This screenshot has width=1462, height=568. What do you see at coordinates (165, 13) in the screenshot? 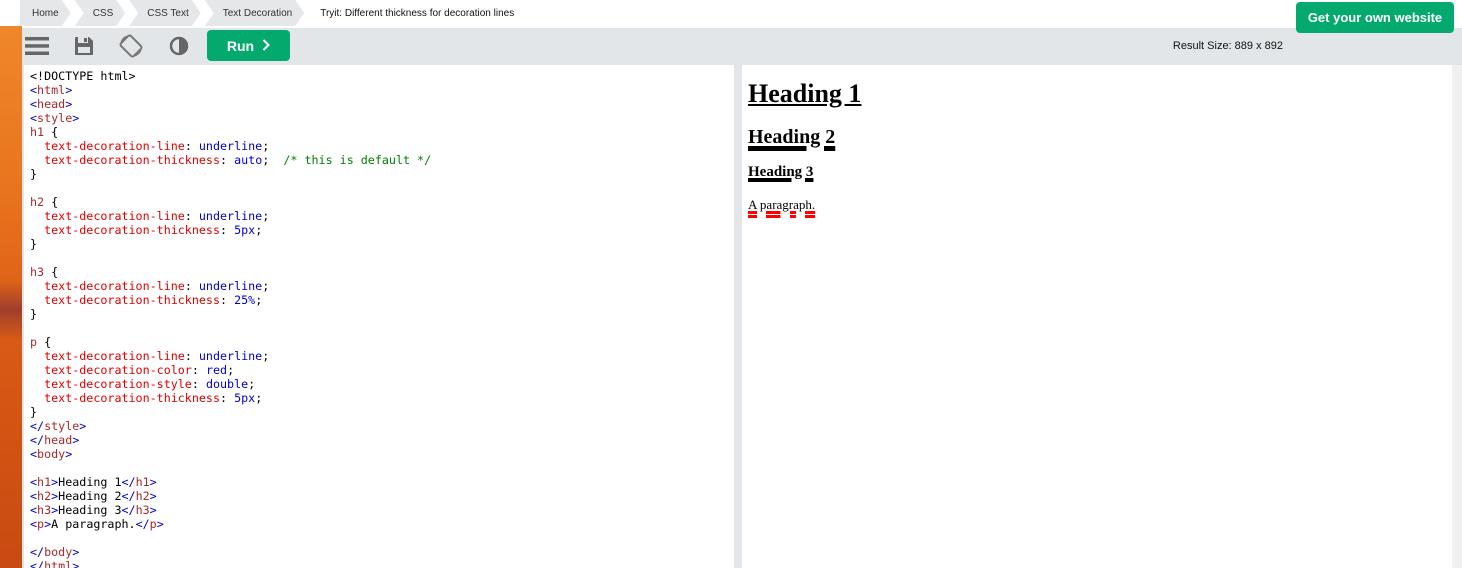
I see `breadcrumb-css-text: CSS Text` at bounding box center [165, 13].